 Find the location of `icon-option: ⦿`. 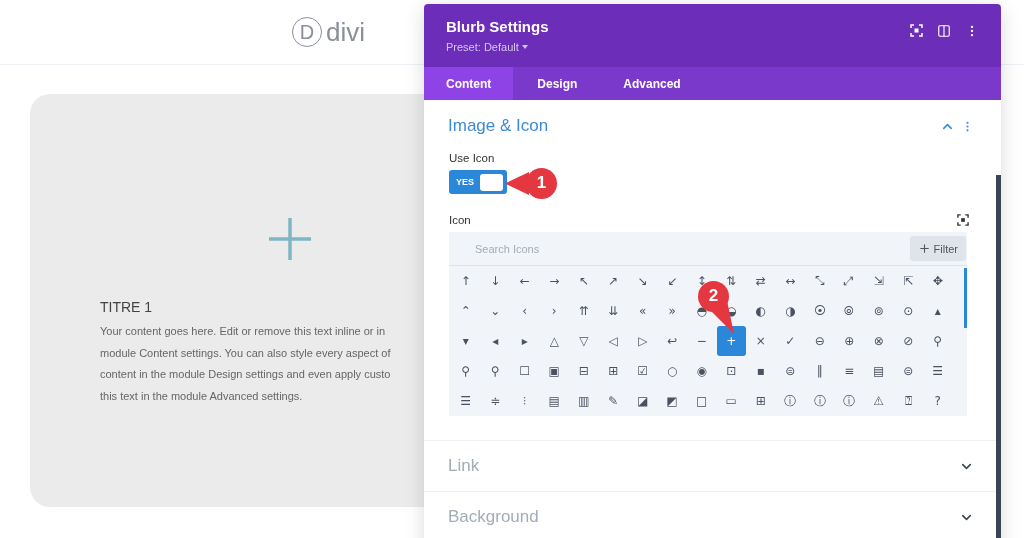

icon-option: ⦿ is located at coordinates (820, 311).